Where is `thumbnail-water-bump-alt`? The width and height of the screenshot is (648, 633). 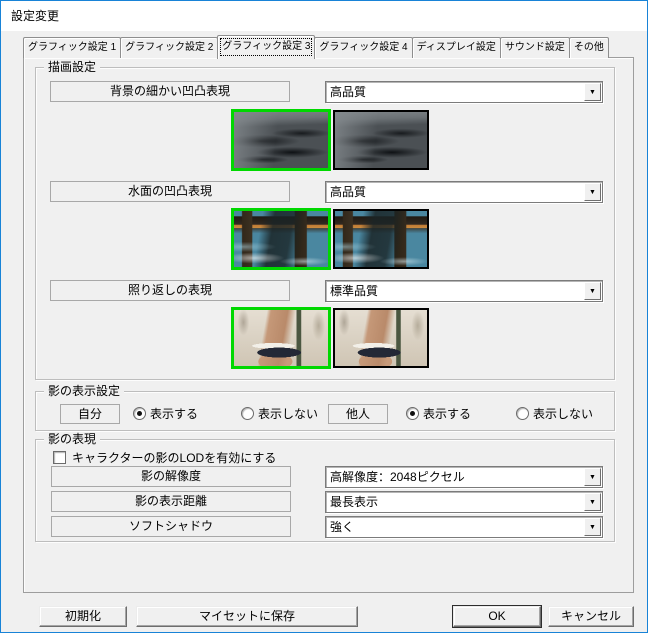 thumbnail-water-bump-alt is located at coordinates (381, 239).